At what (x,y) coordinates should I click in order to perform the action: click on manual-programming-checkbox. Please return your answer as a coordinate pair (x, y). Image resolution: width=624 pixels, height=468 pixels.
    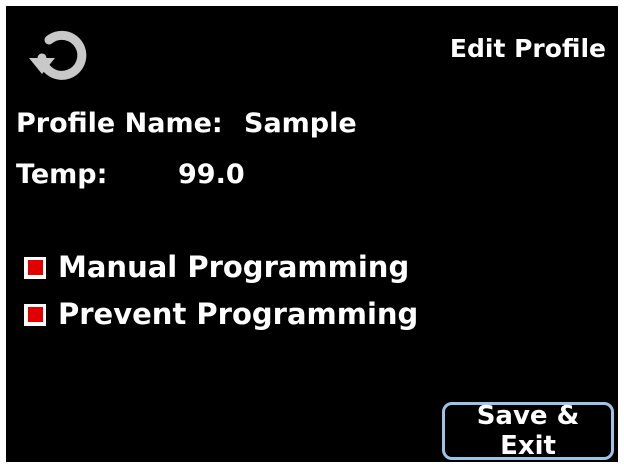
    Looking at the image, I should click on (35, 267).